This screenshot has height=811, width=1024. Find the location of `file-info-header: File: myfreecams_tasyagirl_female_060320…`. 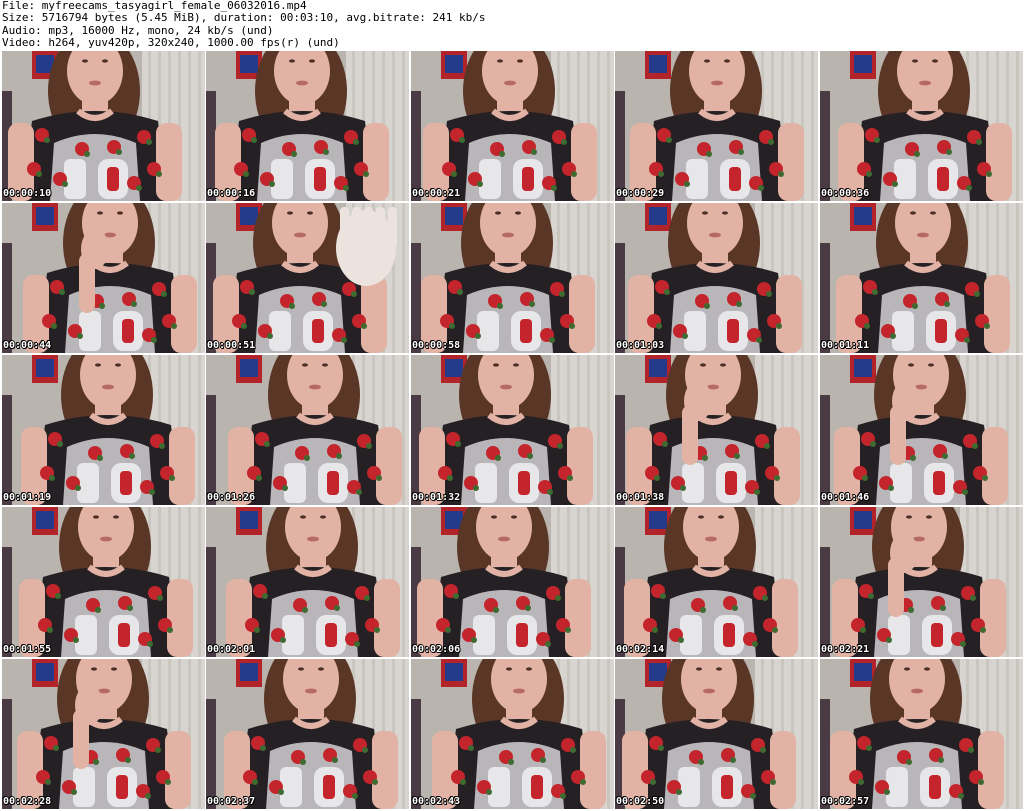

file-info-header: File: myfreecams_tasyagirl_female_060320… is located at coordinates (512, 25).